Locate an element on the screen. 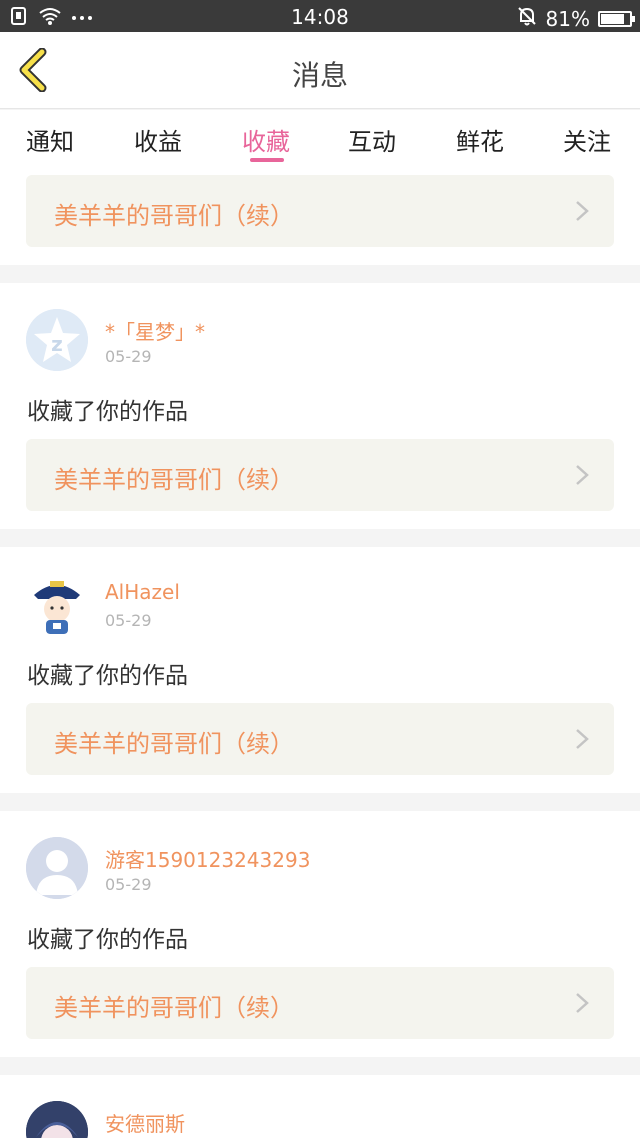 The width and height of the screenshot is (640, 1138). user-name: *「星梦」* is located at coordinates (155, 330).